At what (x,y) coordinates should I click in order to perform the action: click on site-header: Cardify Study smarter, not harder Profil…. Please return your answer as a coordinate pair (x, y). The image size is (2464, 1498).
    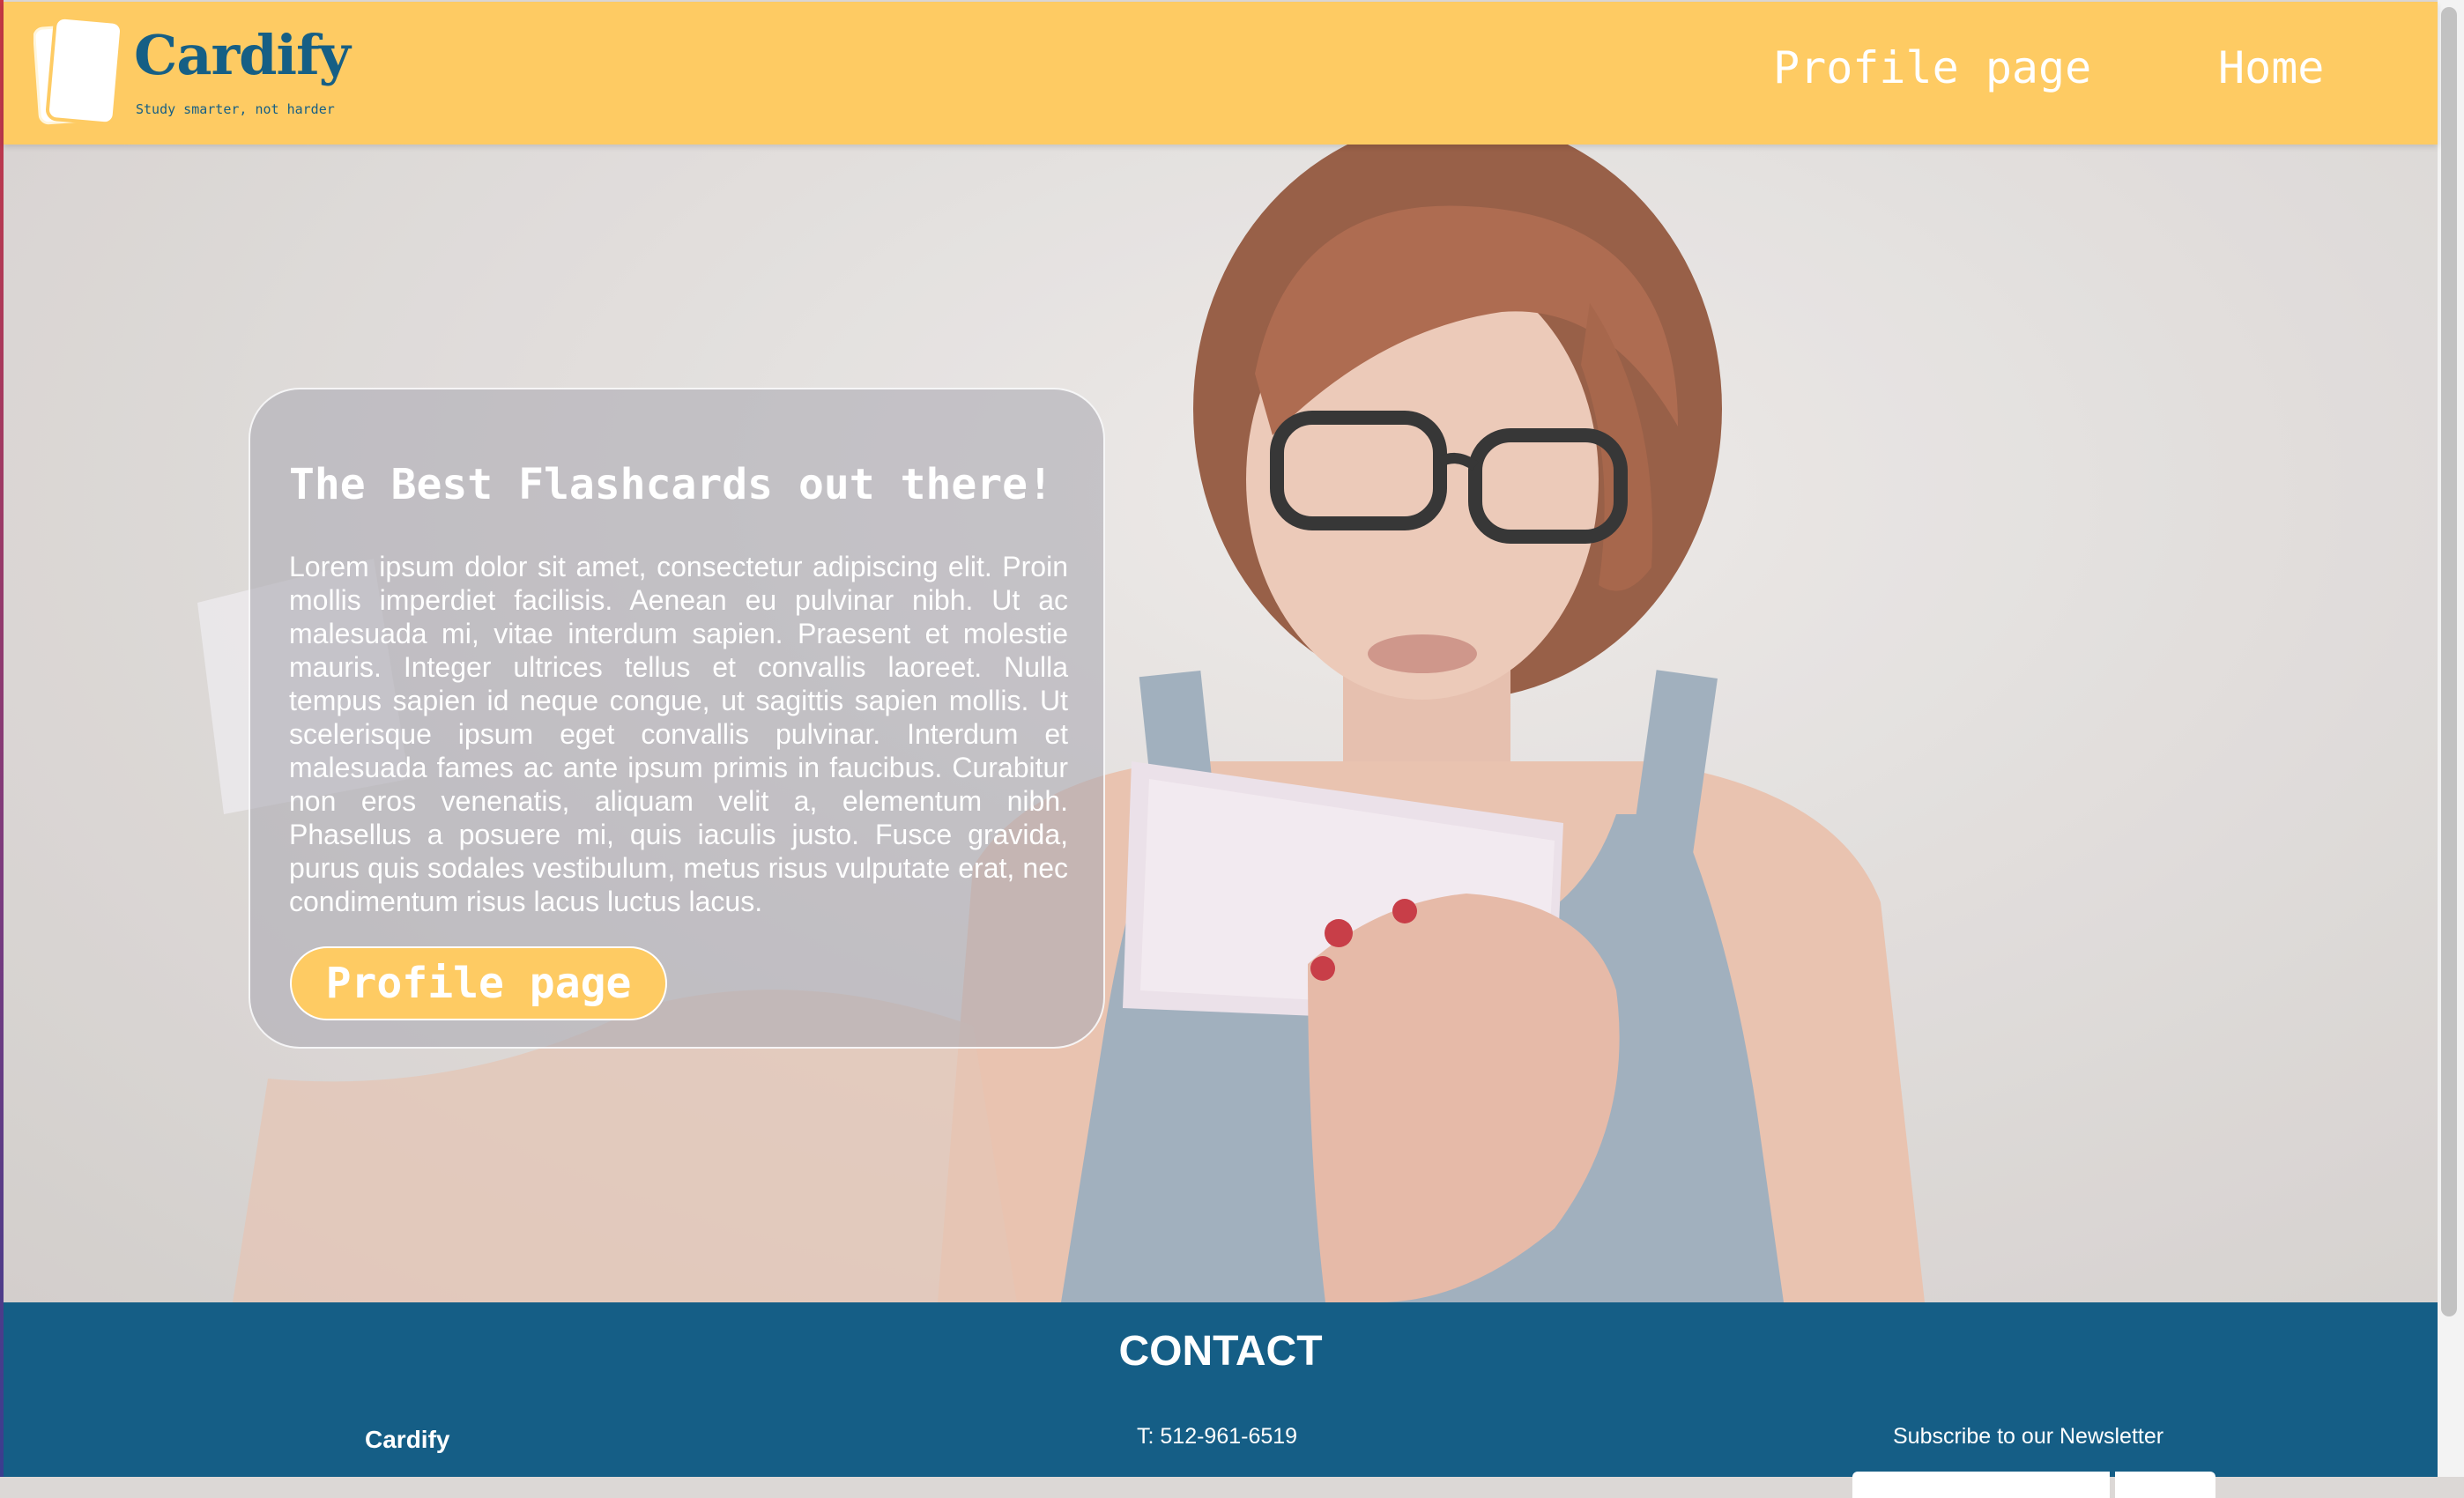
    Looking at the image, I should click on (1221, 73).